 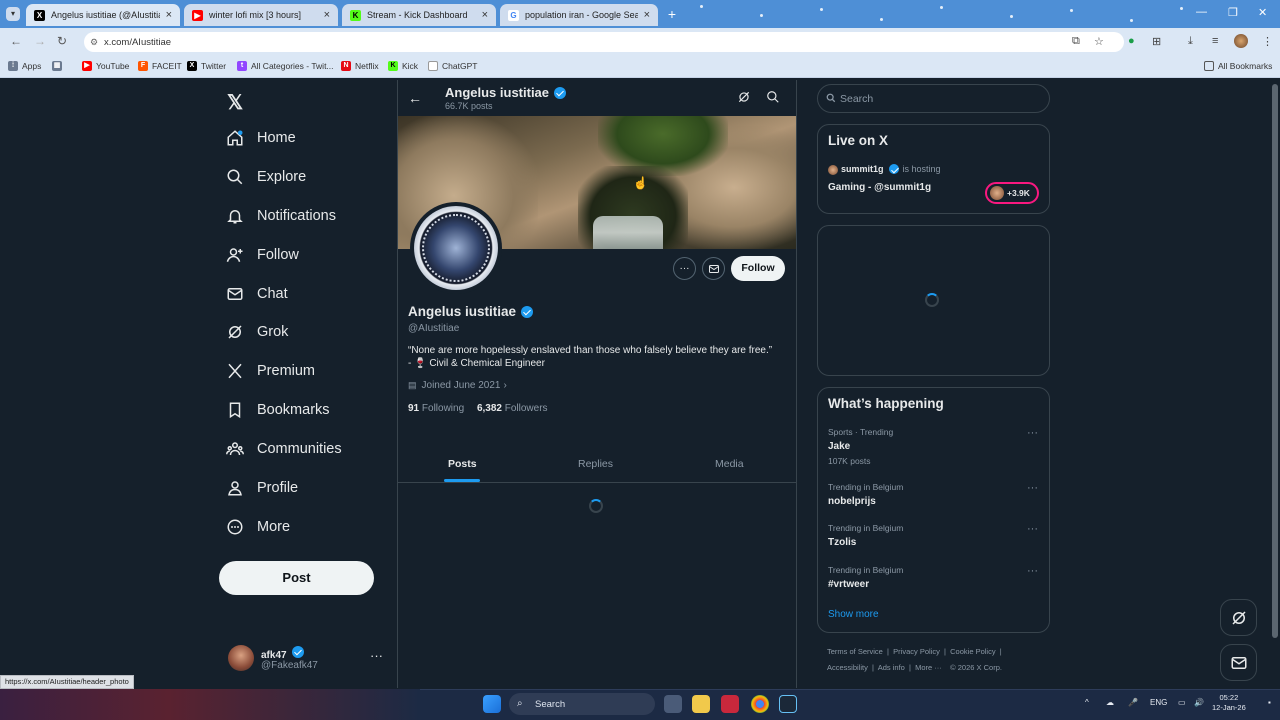 What do you see at coordinates (579, 15) in the screenshot?
I see `browser-tab: G population iran - Google Searc ×` at bounding box center [579, 15].